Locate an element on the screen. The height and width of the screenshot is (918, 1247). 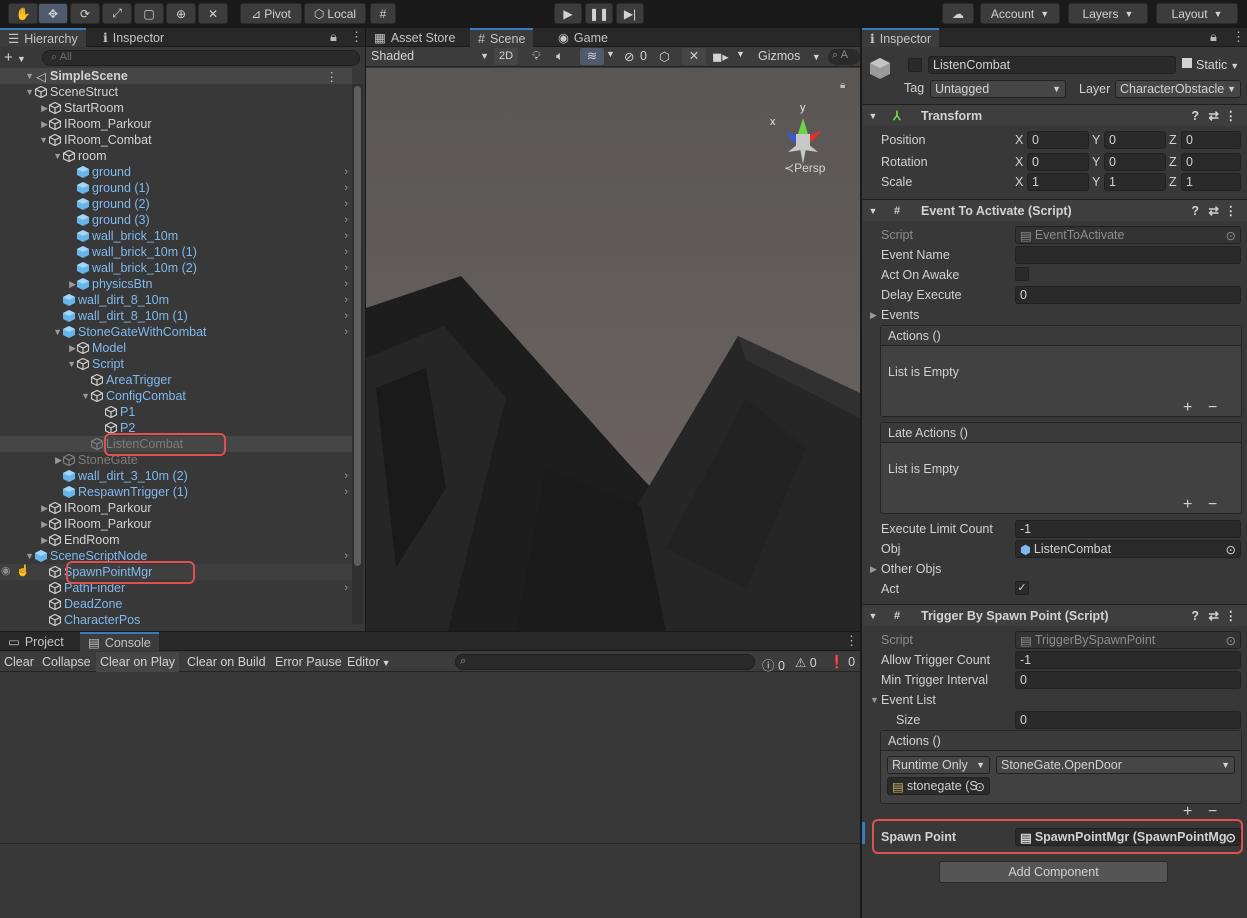
hierarchy-row: P1 is located at coordinates (176, 412).